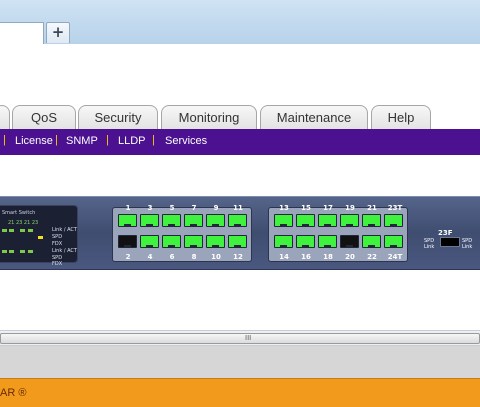  Describe the element at coordinates (284, 208) in the screenshot. I see `port-number-label: 13` at that location.